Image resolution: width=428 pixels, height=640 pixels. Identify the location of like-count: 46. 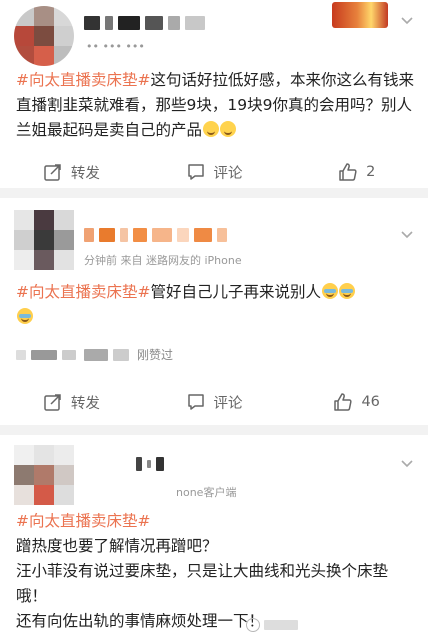
(370, 402).